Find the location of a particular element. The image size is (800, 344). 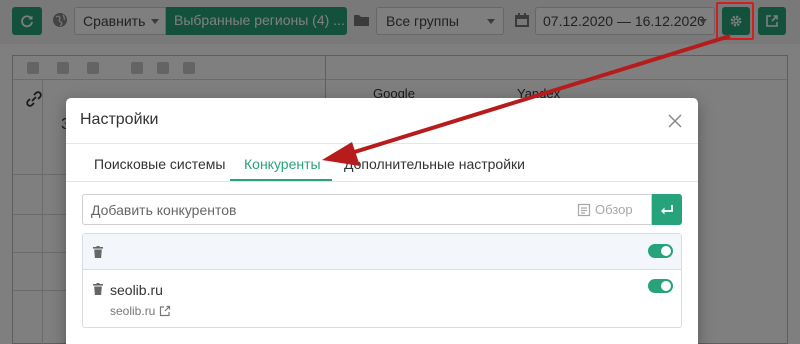

browse-button: Обзор is located at coordinates (605, 209).